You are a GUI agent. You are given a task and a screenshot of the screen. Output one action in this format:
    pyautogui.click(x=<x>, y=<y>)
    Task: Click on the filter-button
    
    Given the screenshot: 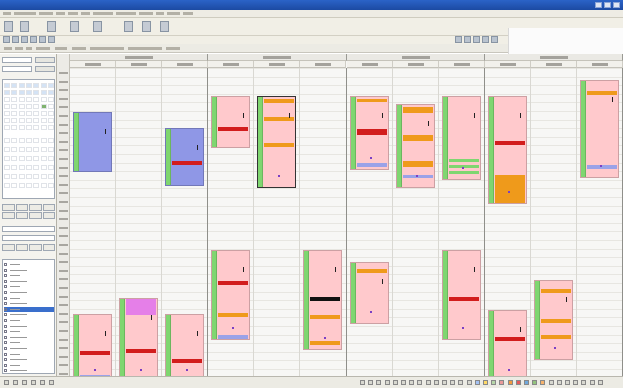 What is the action you would take?
    pyautogui.click(x=21, y=247)
    